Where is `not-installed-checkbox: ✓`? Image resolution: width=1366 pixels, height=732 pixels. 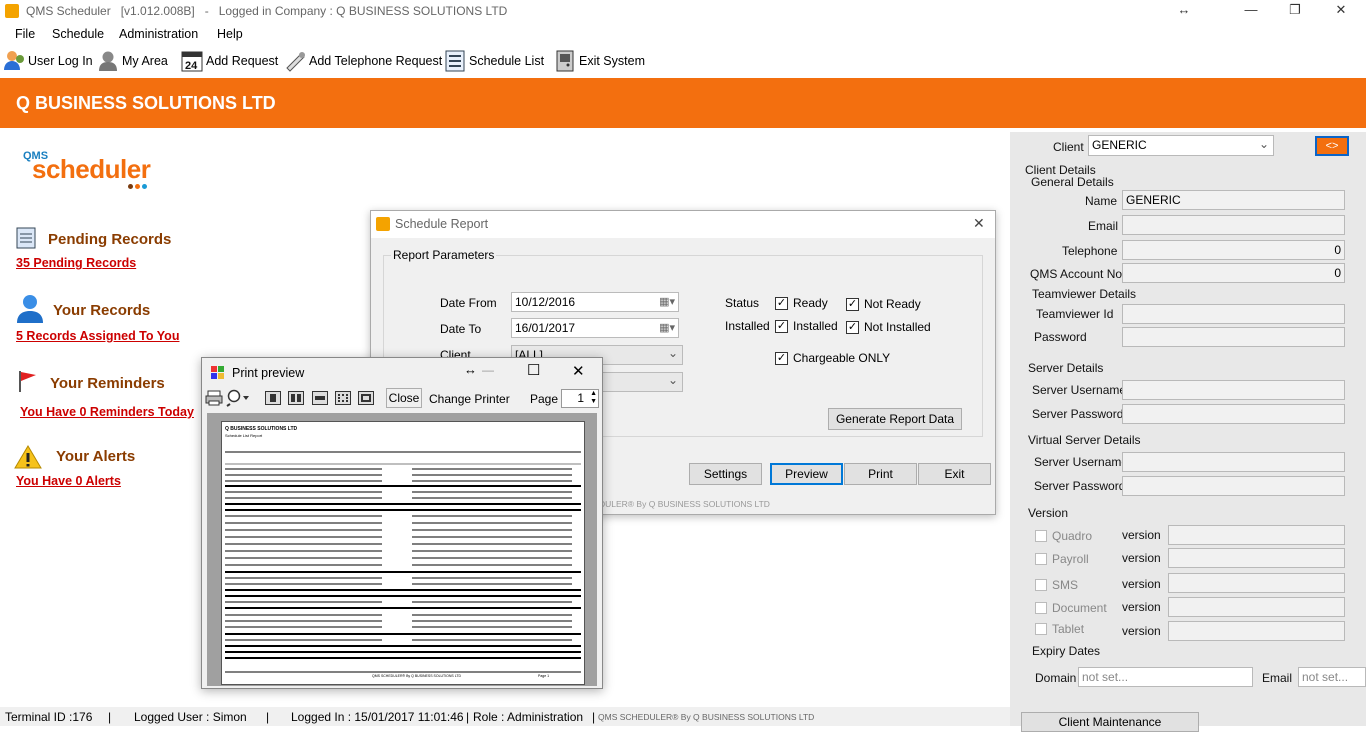
not-installed-checkbox: ✓ is located at coordinates (852, 327).